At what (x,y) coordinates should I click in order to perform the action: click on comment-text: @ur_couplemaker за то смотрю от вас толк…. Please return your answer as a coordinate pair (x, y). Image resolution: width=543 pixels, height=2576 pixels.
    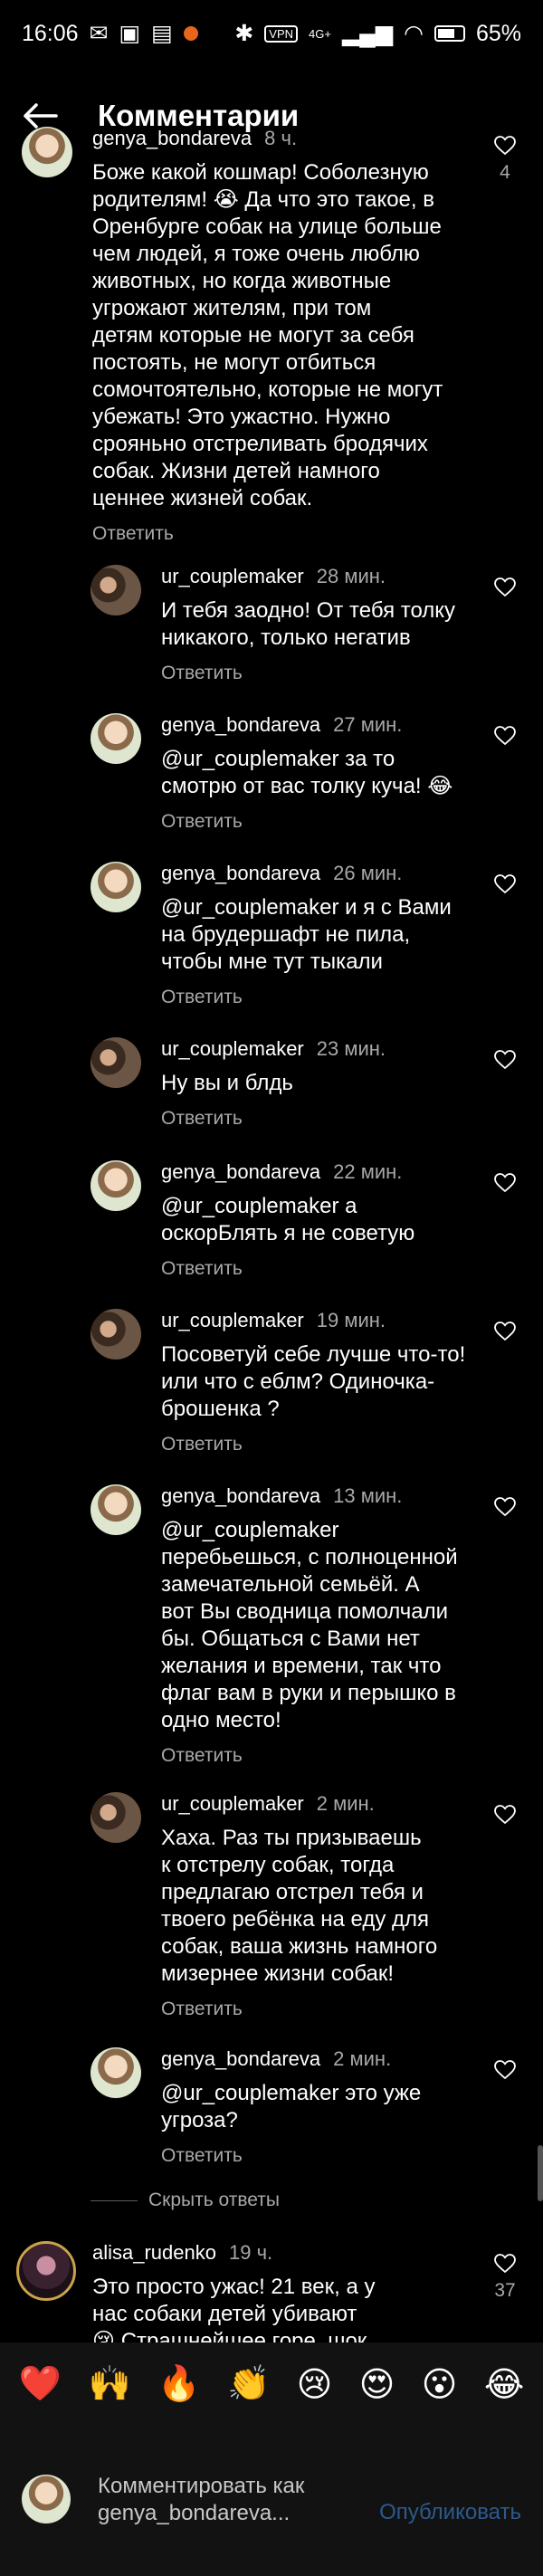
    Looking at the image, I should click on (307, 772).